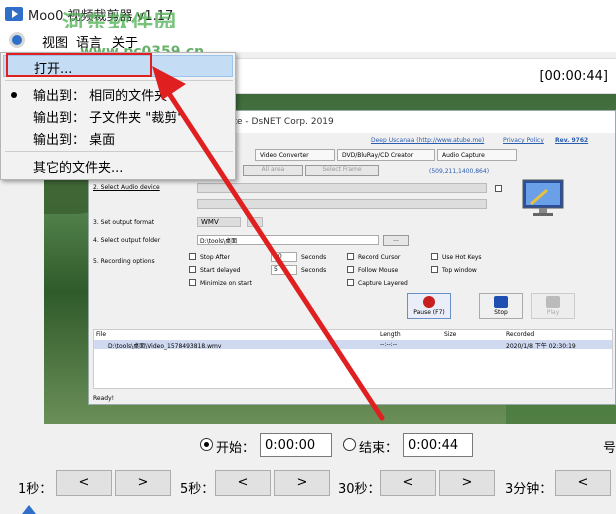  I want to click on menu-output-same-item: 输出到： 相同的文件夹, so click(118, 94).